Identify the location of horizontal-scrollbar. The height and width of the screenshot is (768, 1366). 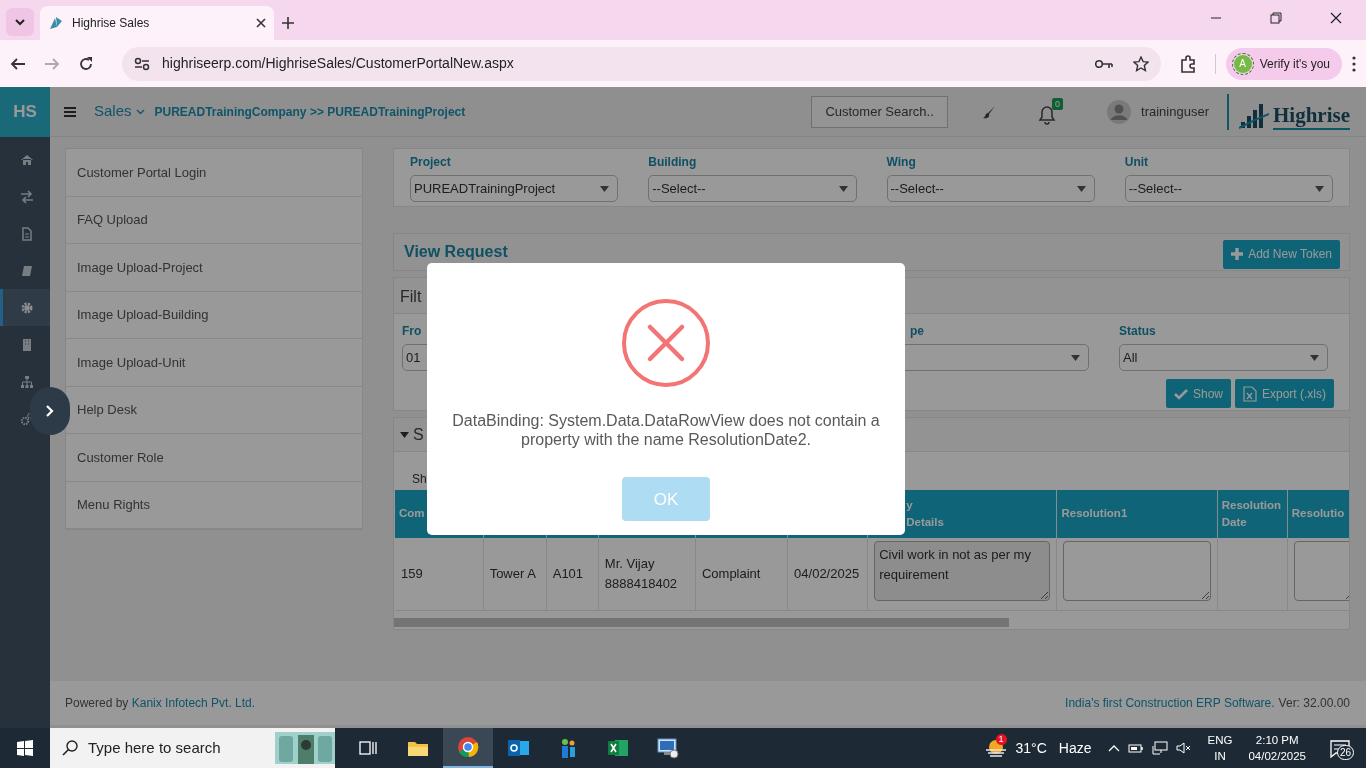
(701, 622).